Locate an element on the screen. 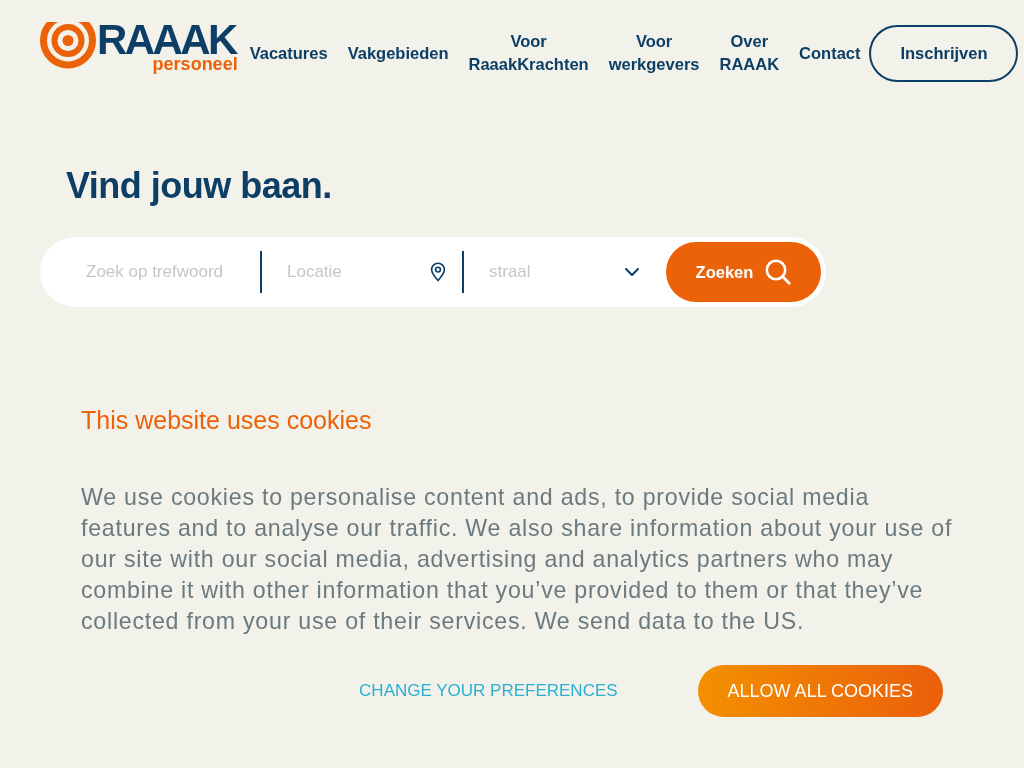 This screenshot has width=1024, height=768. nav-link: Vacatures is located at coordinates (288, 53).